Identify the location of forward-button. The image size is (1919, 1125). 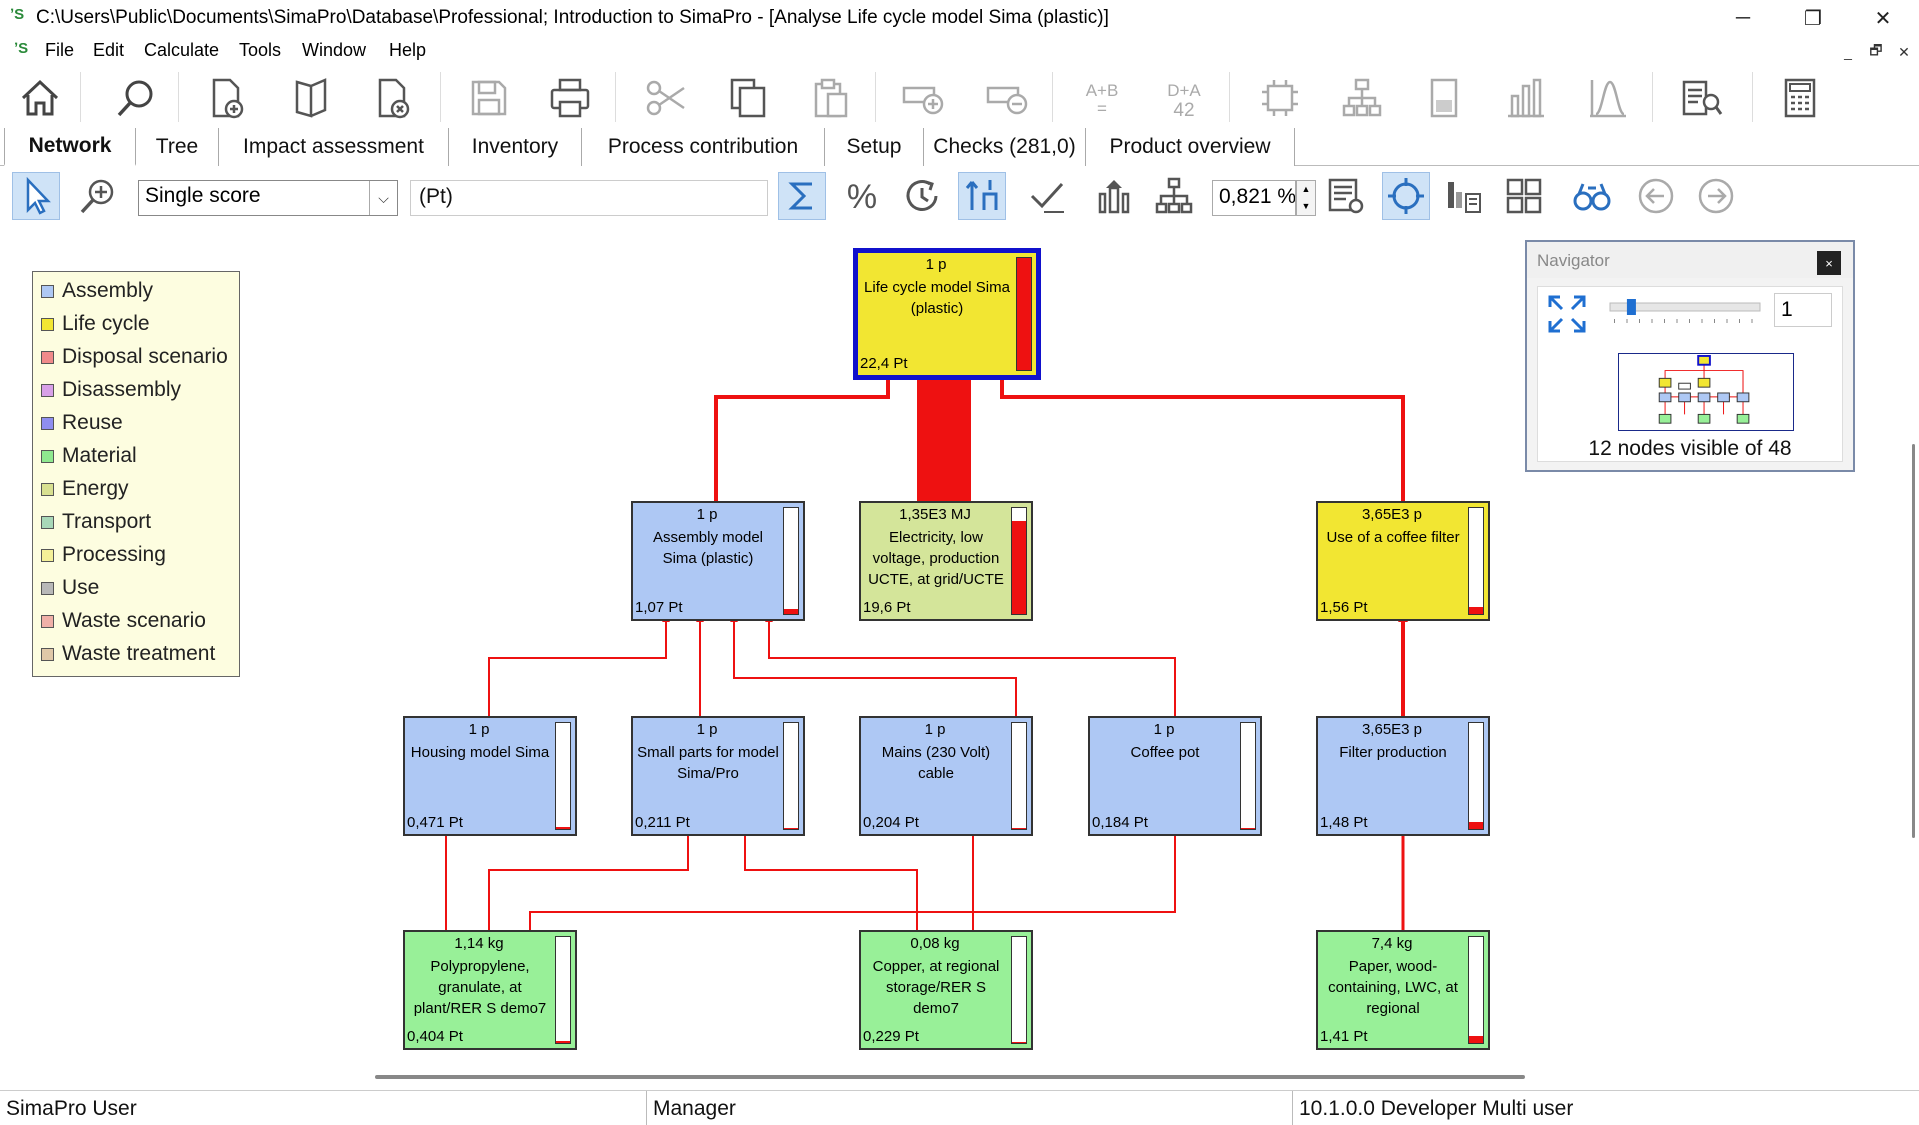
(1716, 196).